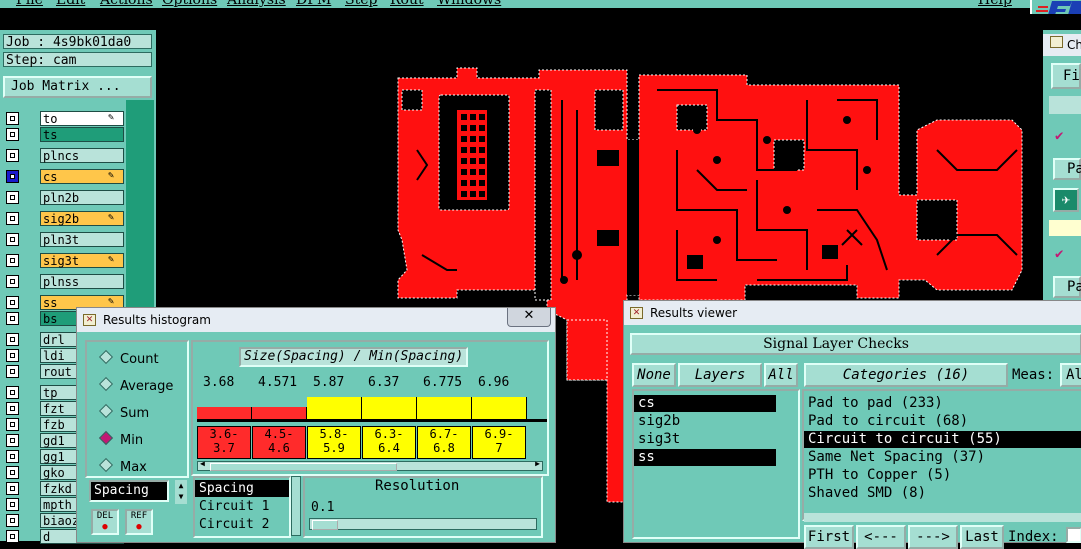  What do you see at coordinates (529, 317) in the screenshot?
I see `close-button: ✕` at bounding box center [529, 317].